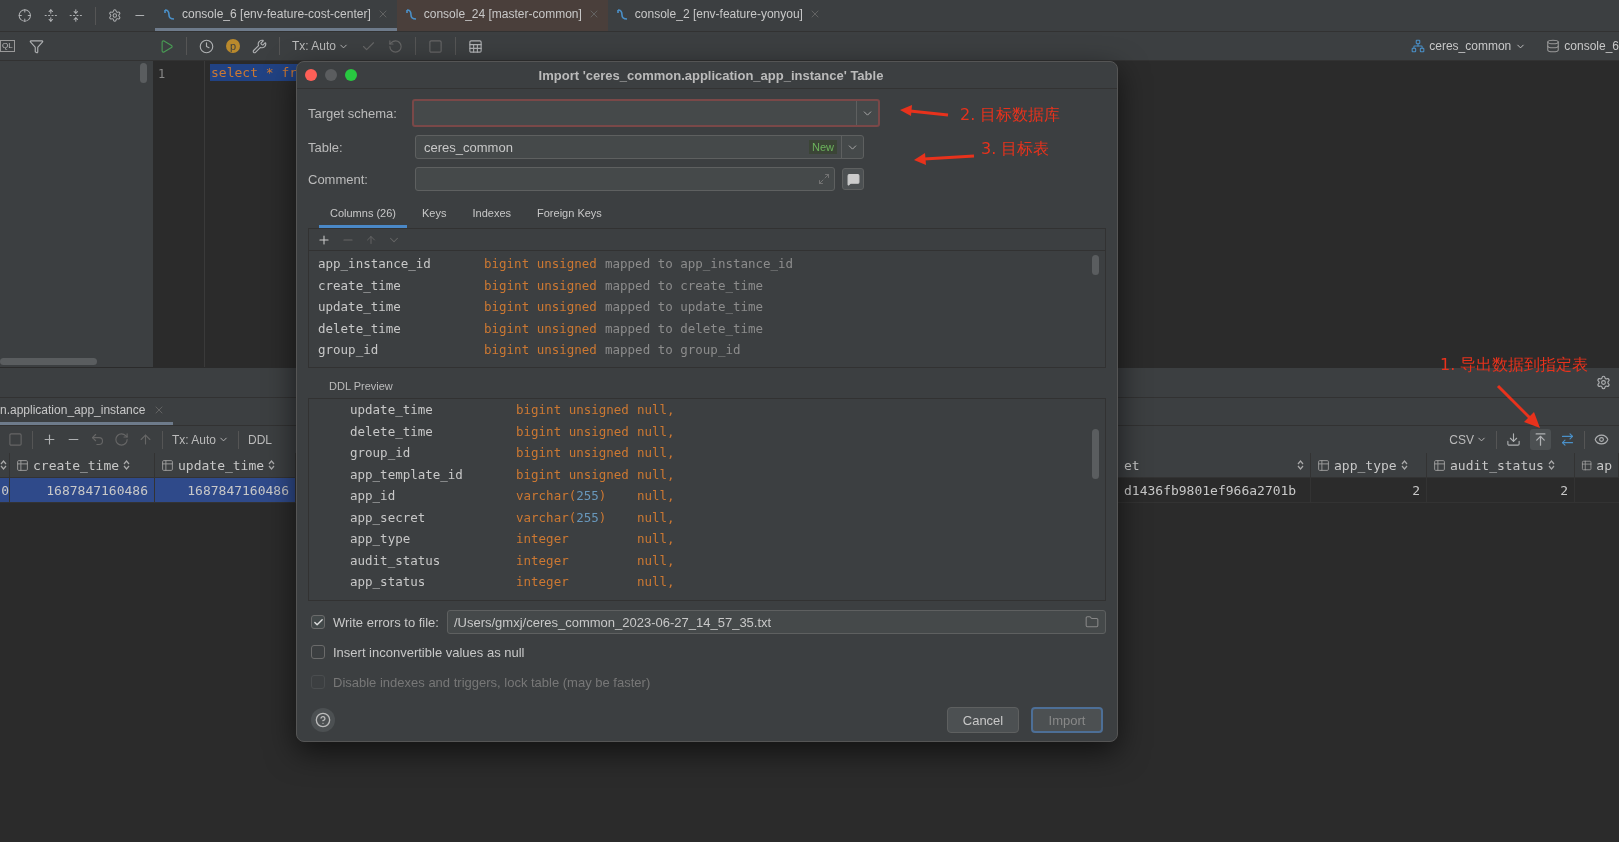  What do you see at coordinates (396, 46) in the screenshot?
I see `rollback-icon` at bounding box center [396, 46].